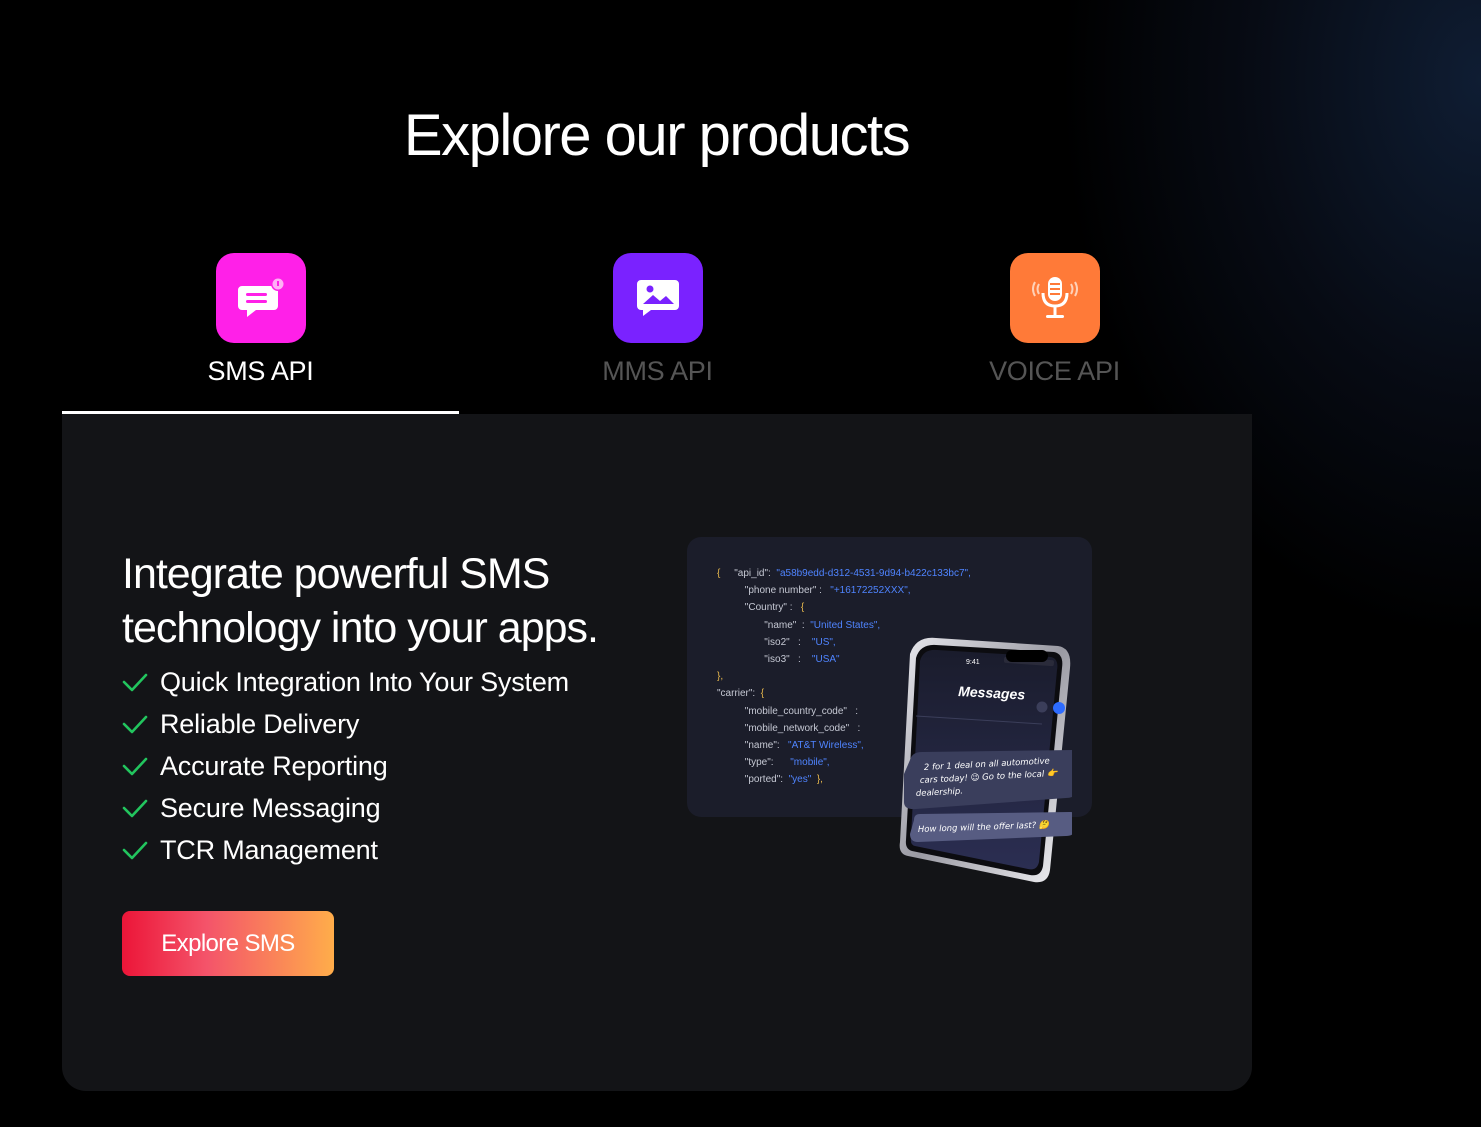 Image resolution: width=1481 pixels, height=1127 pixels. Describe the element at coordinates (274, 766) in the screenshot. I see `feature-label: Accurate Reporting` at that location.